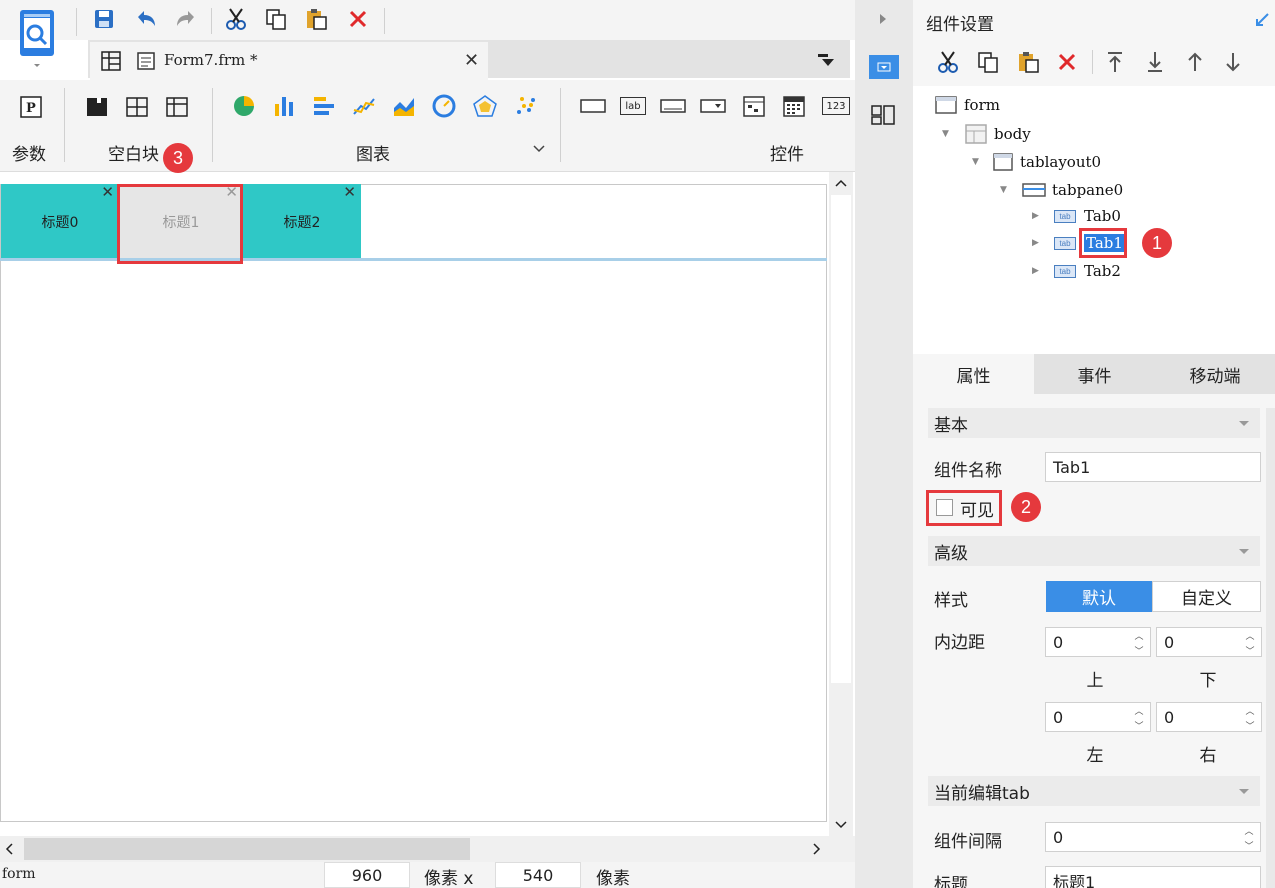  What do you see at coordinates (247, 849) in the screenshot?
I see `horizontal-scroll-thumb` at bounding box center [247, 849].